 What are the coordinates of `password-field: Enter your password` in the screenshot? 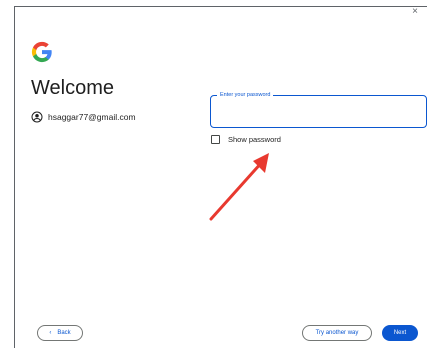 It's located at (318, 109).